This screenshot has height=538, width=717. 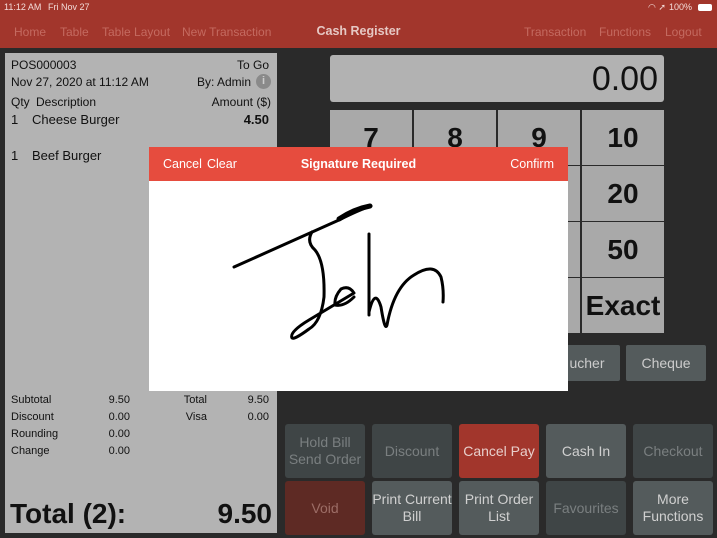 What do you see at coordinates (681, 7) in the screenshot?
I see `battery-label: 100%` at bounding box center [681, 7].